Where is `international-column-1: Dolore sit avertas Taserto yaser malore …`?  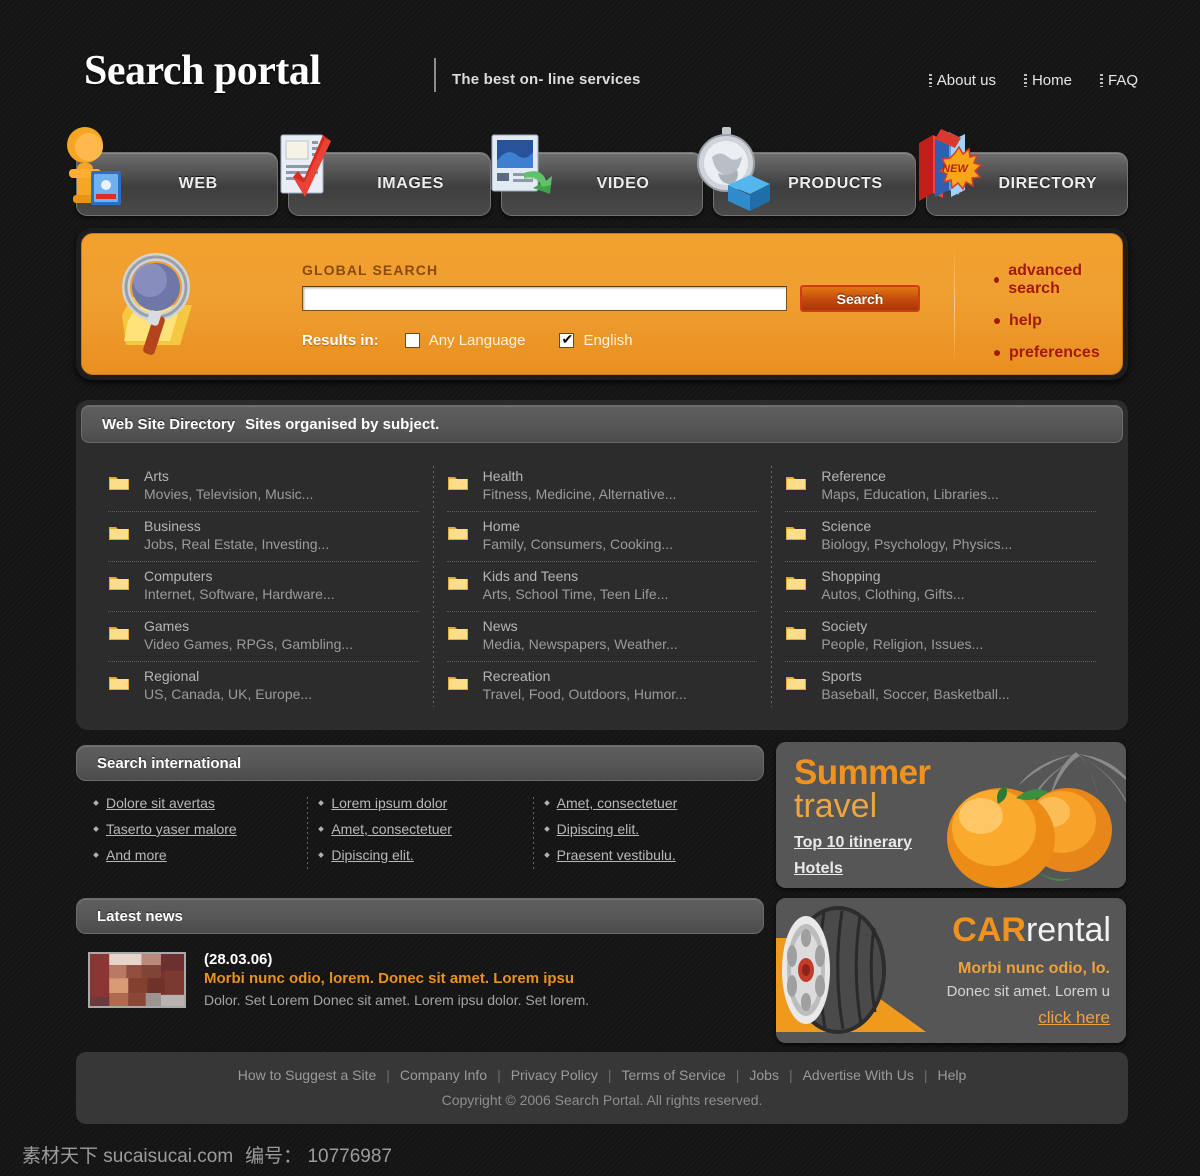
international-column-1: Dolore sit avertas Taserto yaser malore … is located at coordinates (194, 834).